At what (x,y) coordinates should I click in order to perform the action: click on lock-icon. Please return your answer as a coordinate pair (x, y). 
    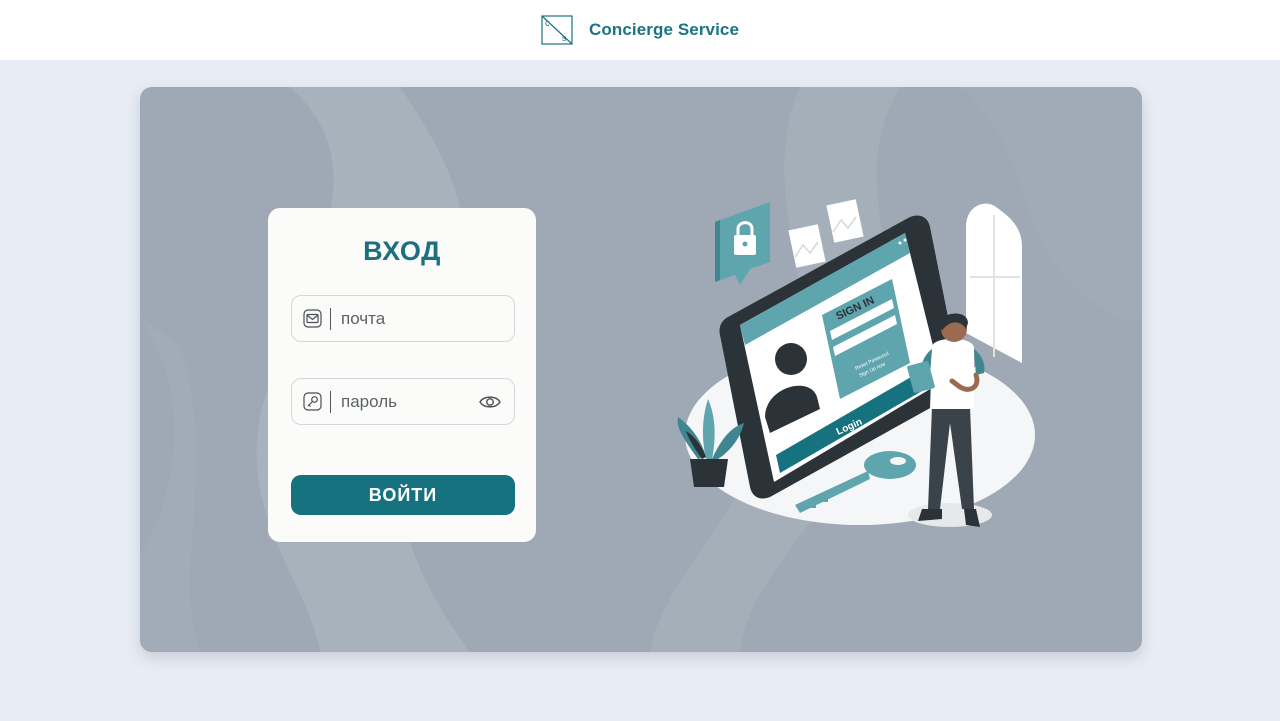
    Looking at the image, I should click on (742, 243).